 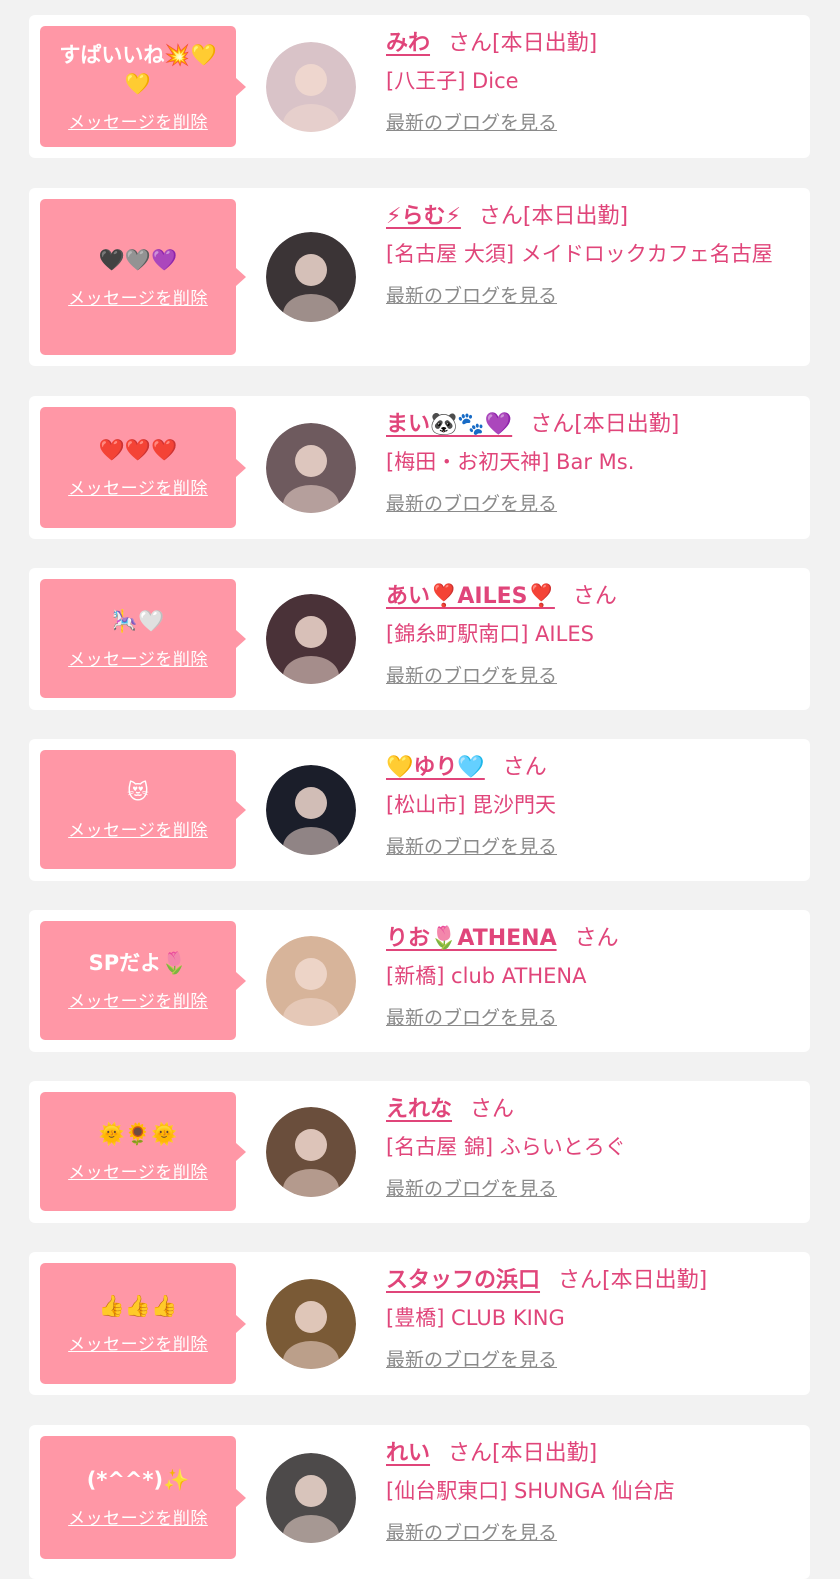 What do you see at coordinates (138, 259) in the screenshot?
I see `message-text: 🖤🩶💜` at bounding box center [138, 259].